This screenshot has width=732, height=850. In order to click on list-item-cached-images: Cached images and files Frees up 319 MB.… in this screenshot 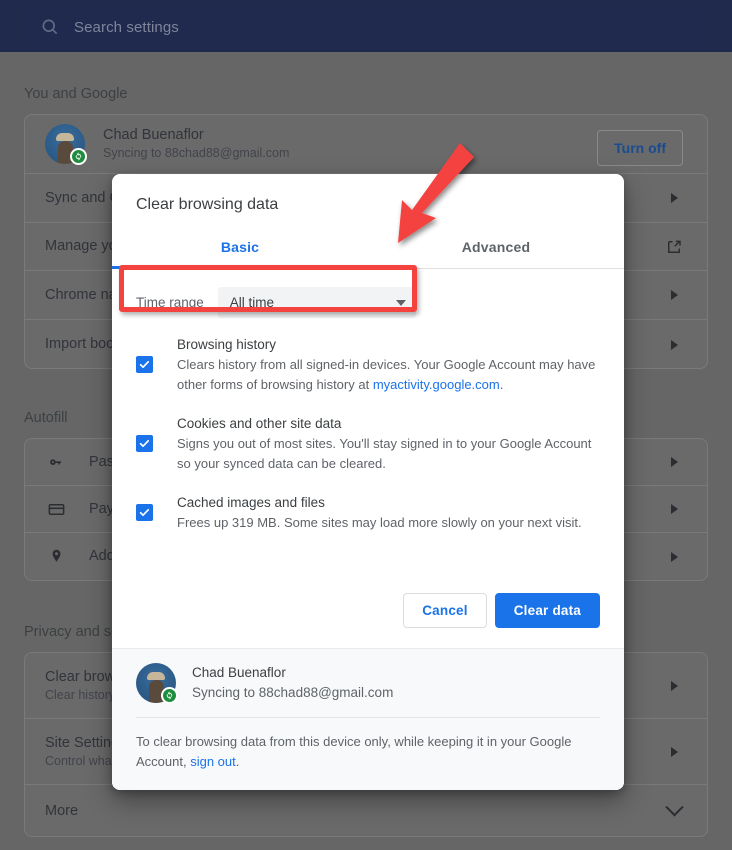, I will do `click(368, 512)`.